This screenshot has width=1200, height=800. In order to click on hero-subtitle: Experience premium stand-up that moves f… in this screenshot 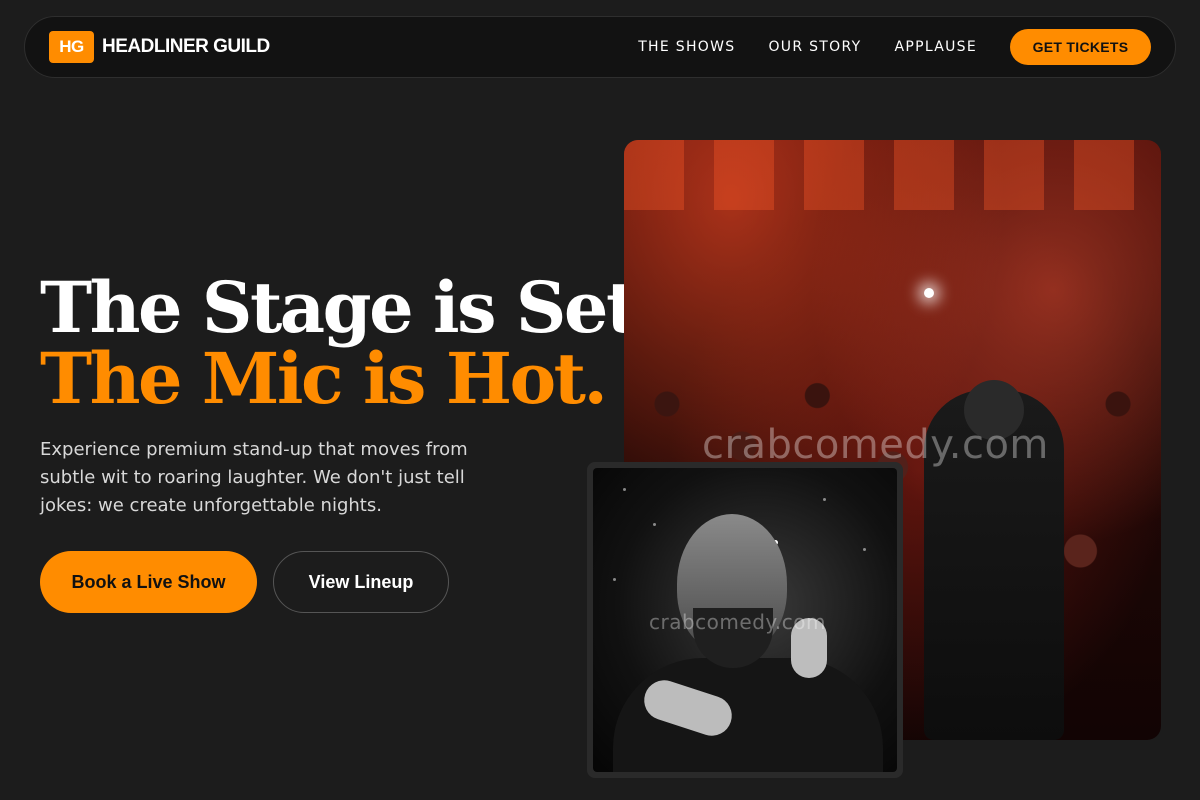, I will do `click(254, 477)`.